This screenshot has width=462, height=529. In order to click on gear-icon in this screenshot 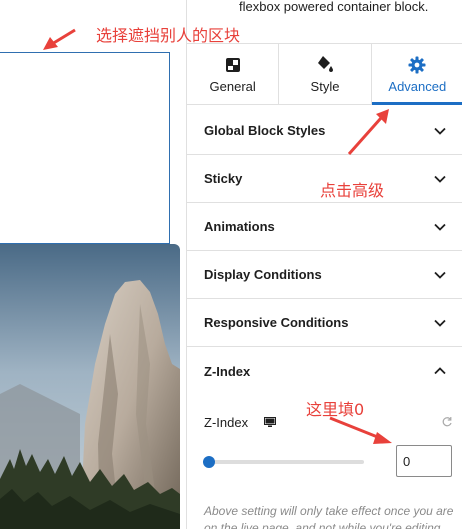, I will do `click(417, 65)`.